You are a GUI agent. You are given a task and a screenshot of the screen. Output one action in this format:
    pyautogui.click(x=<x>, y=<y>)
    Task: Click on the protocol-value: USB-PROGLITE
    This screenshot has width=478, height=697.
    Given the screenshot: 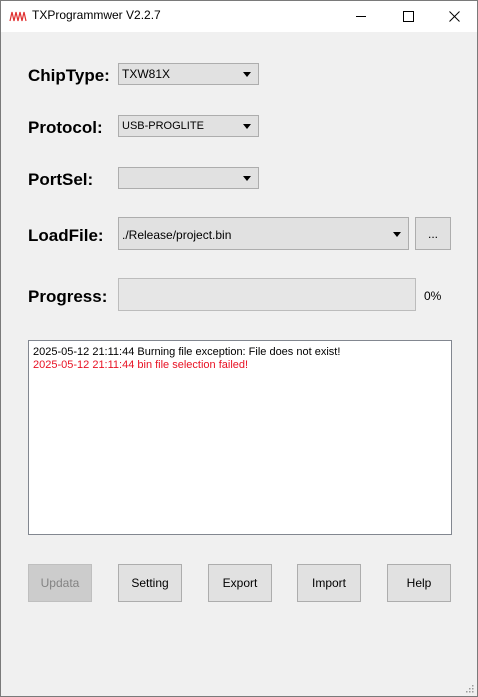 What is the action you would take?
    pyautogui.click(x=163, y=126)
    